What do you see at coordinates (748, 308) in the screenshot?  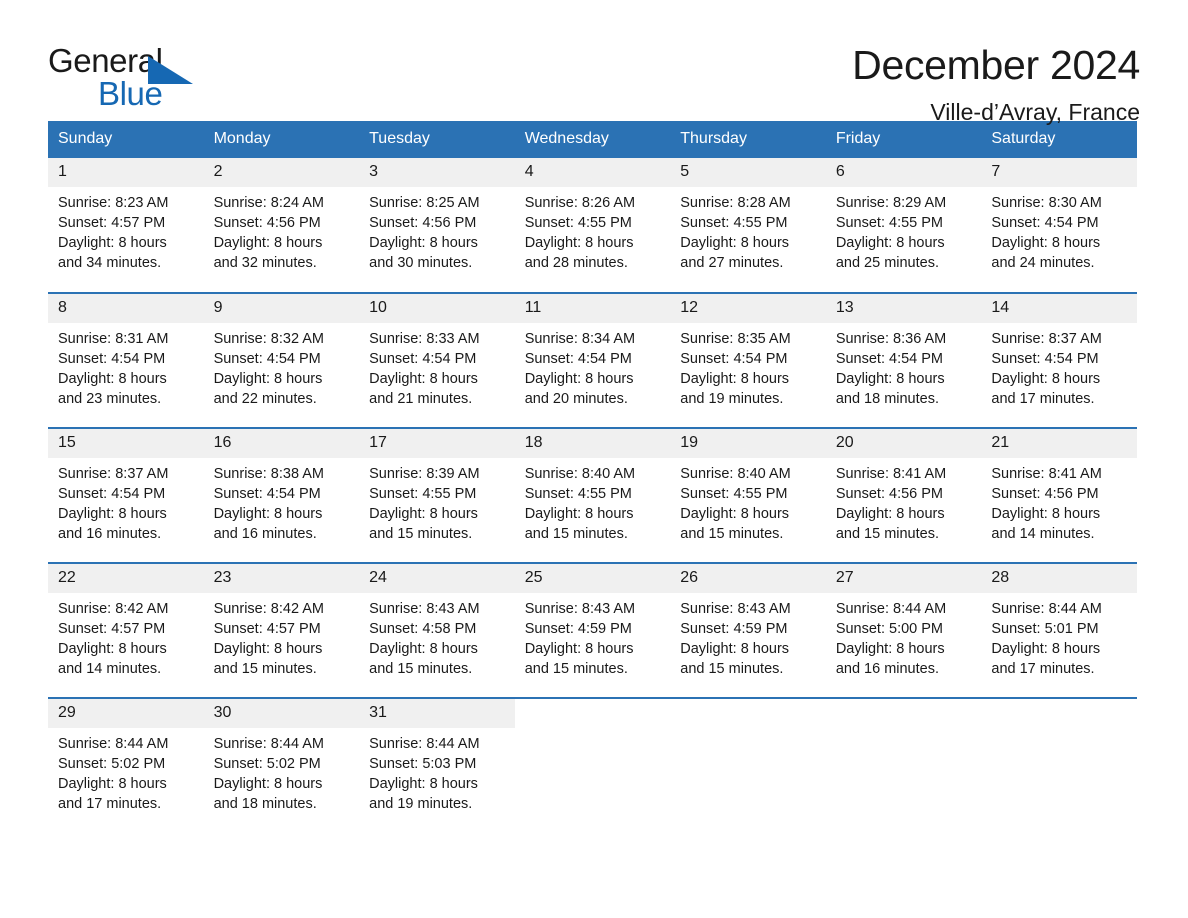 I see `day-number: 12` at bounding box center [748, 308].